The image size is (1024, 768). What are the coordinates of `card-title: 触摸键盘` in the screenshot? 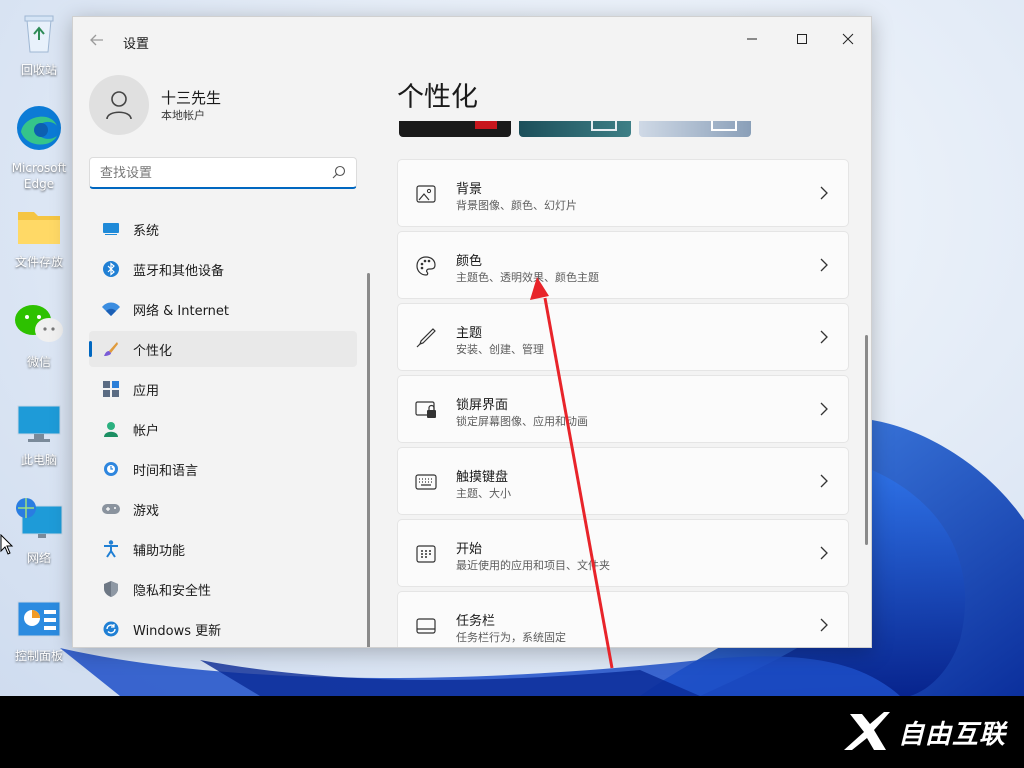 It's located at (482, 477).